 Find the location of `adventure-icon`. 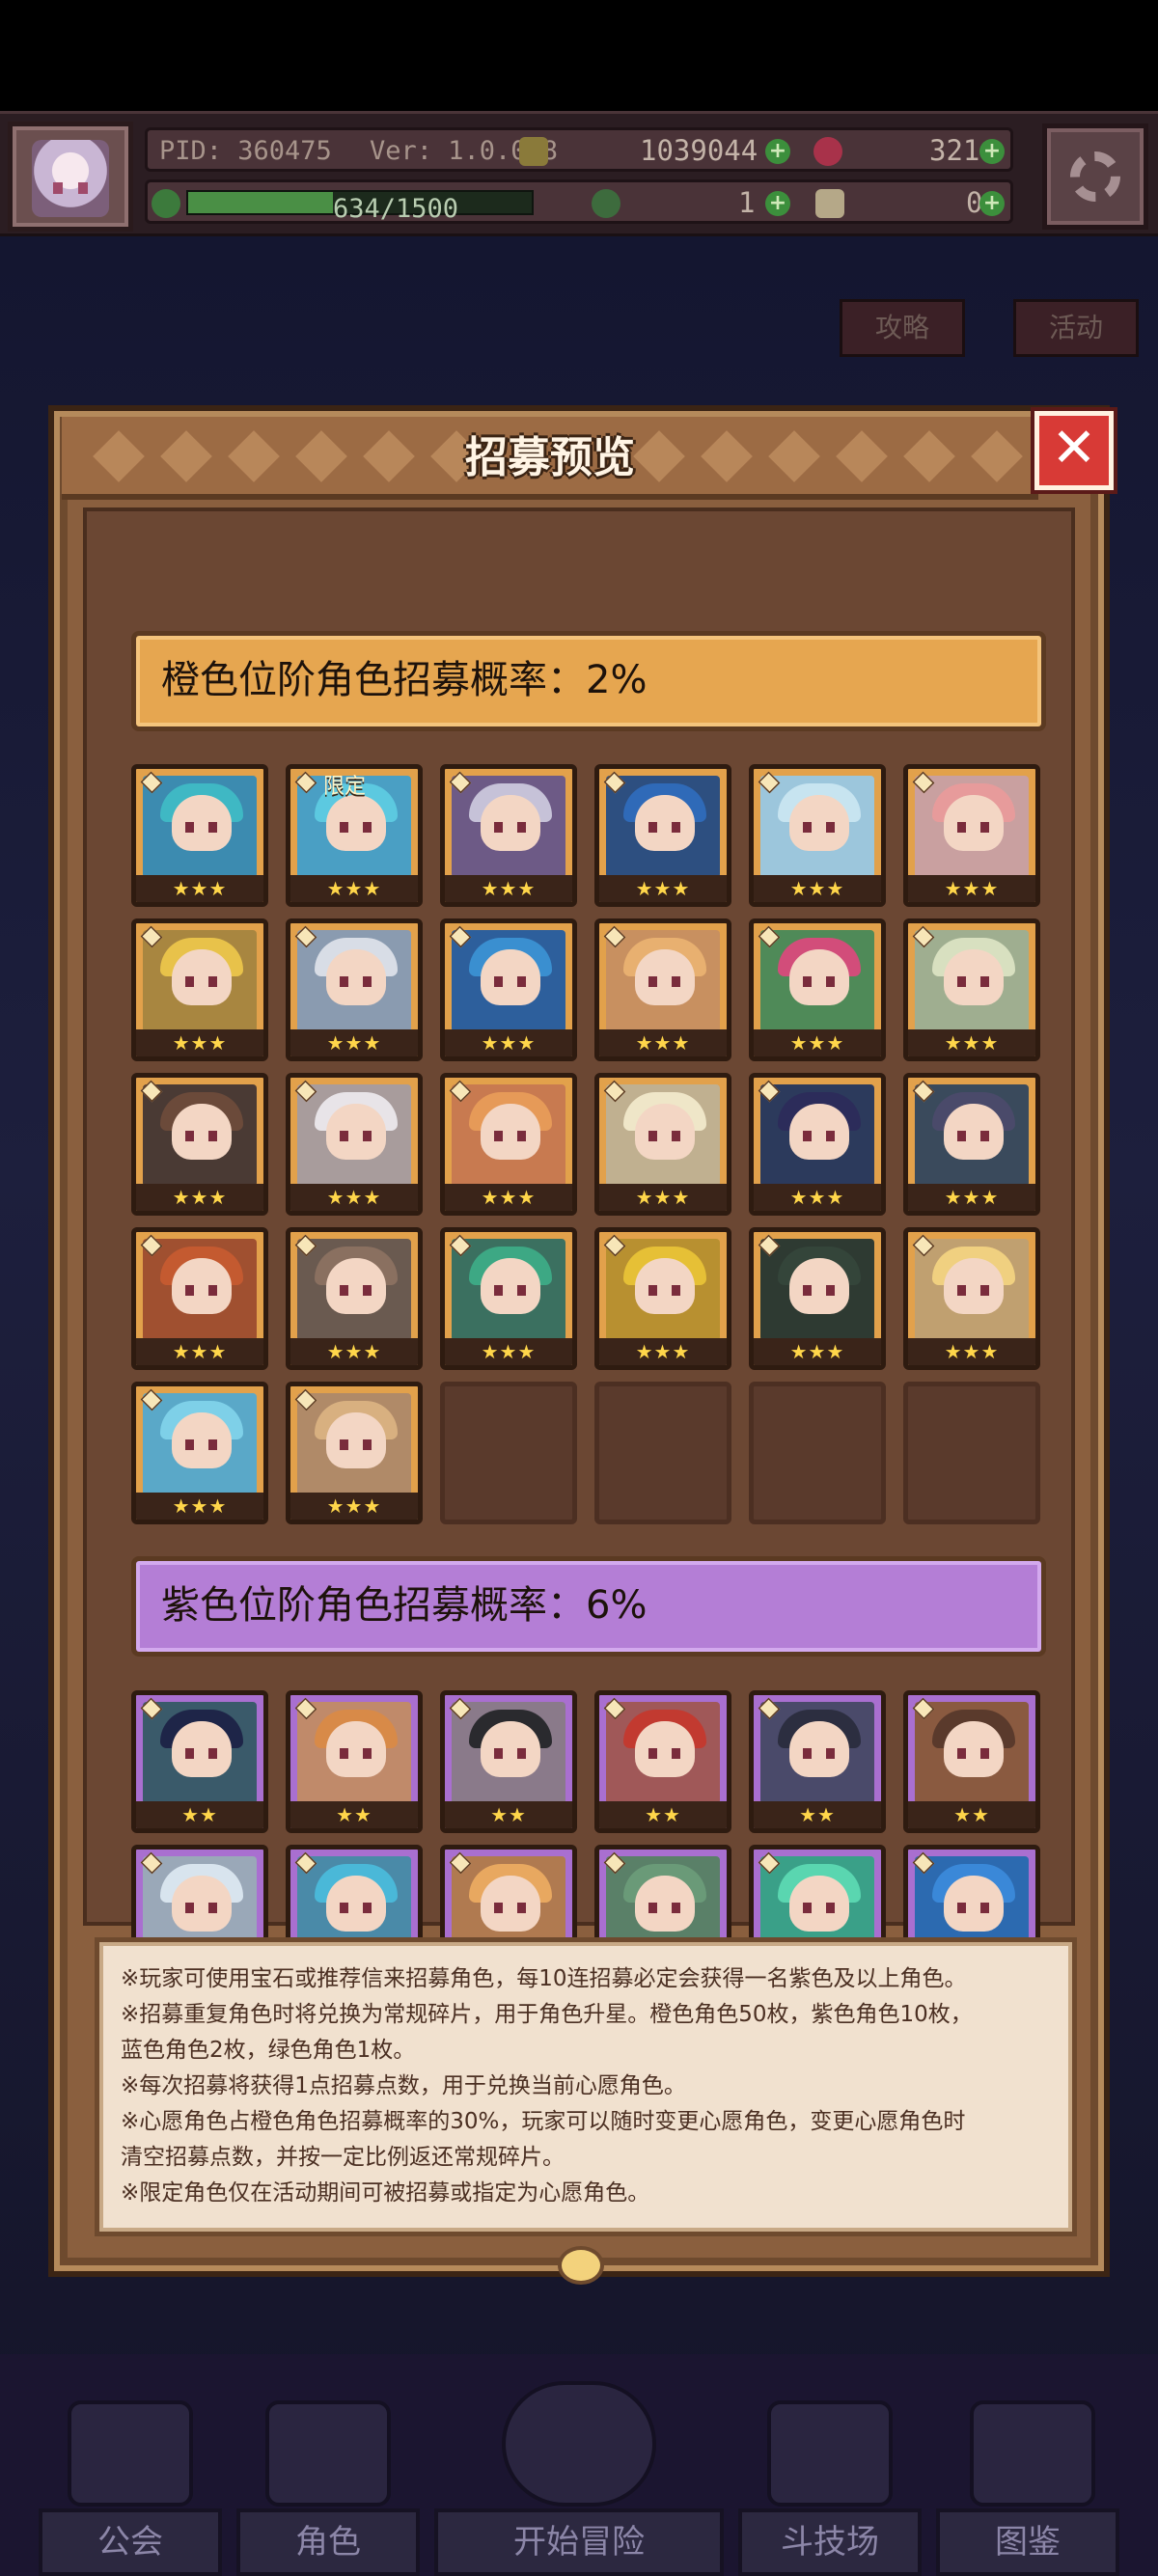

adventure-icon is located at coordinates (579, 2444).